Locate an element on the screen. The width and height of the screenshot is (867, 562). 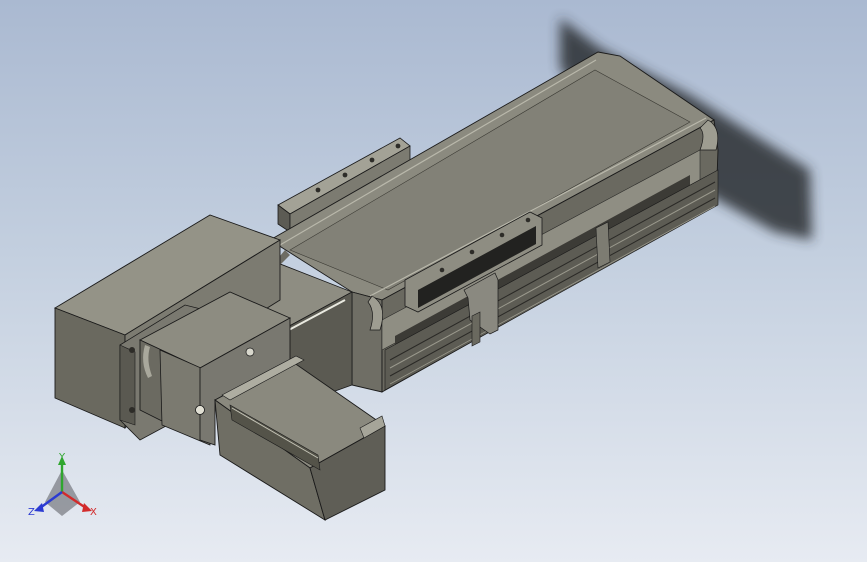
y-axis-label: Y is located at coordinates (62, 457).